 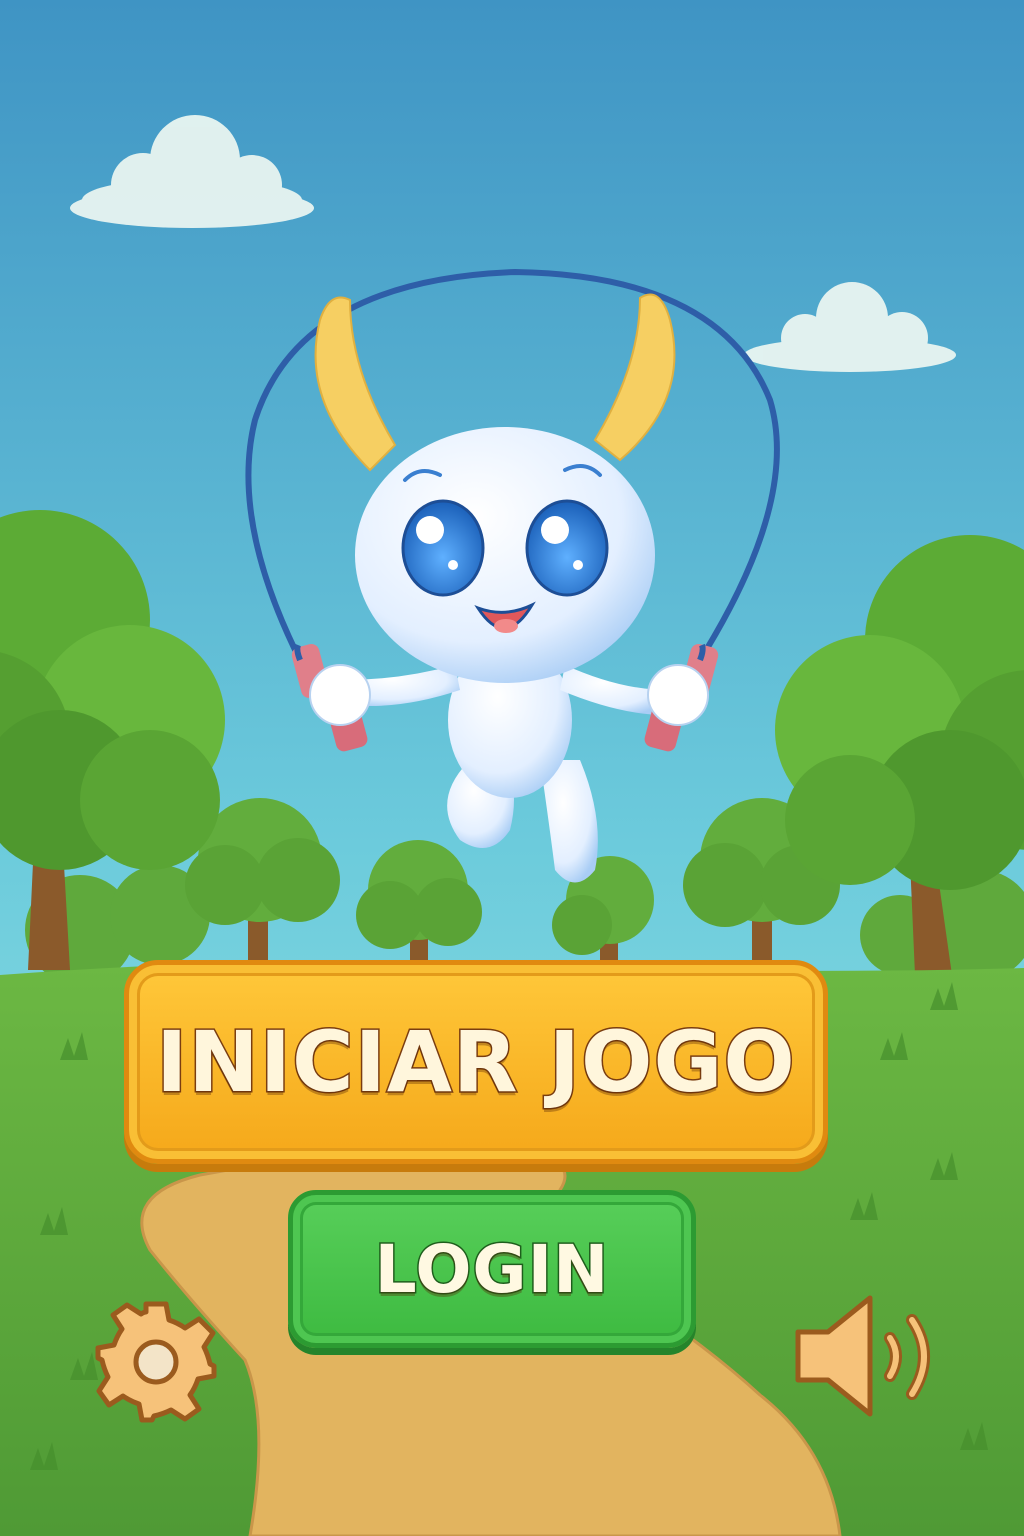 I want to click on login-label: LOGIN, so click(x=491, y=1269).